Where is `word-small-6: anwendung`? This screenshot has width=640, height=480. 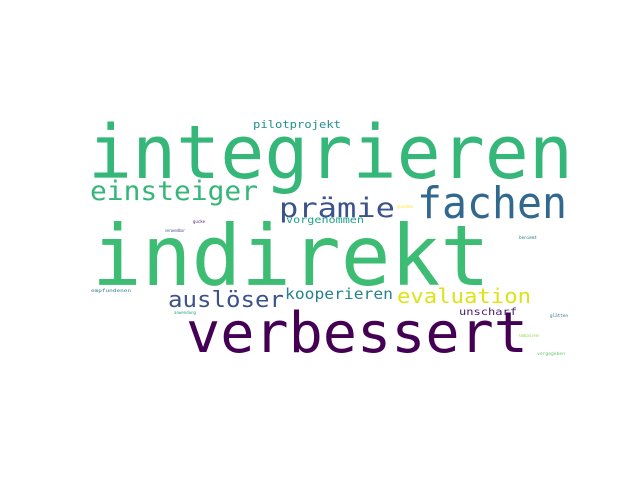
word-small-6: anwendung is located at coordinates (185, 312).